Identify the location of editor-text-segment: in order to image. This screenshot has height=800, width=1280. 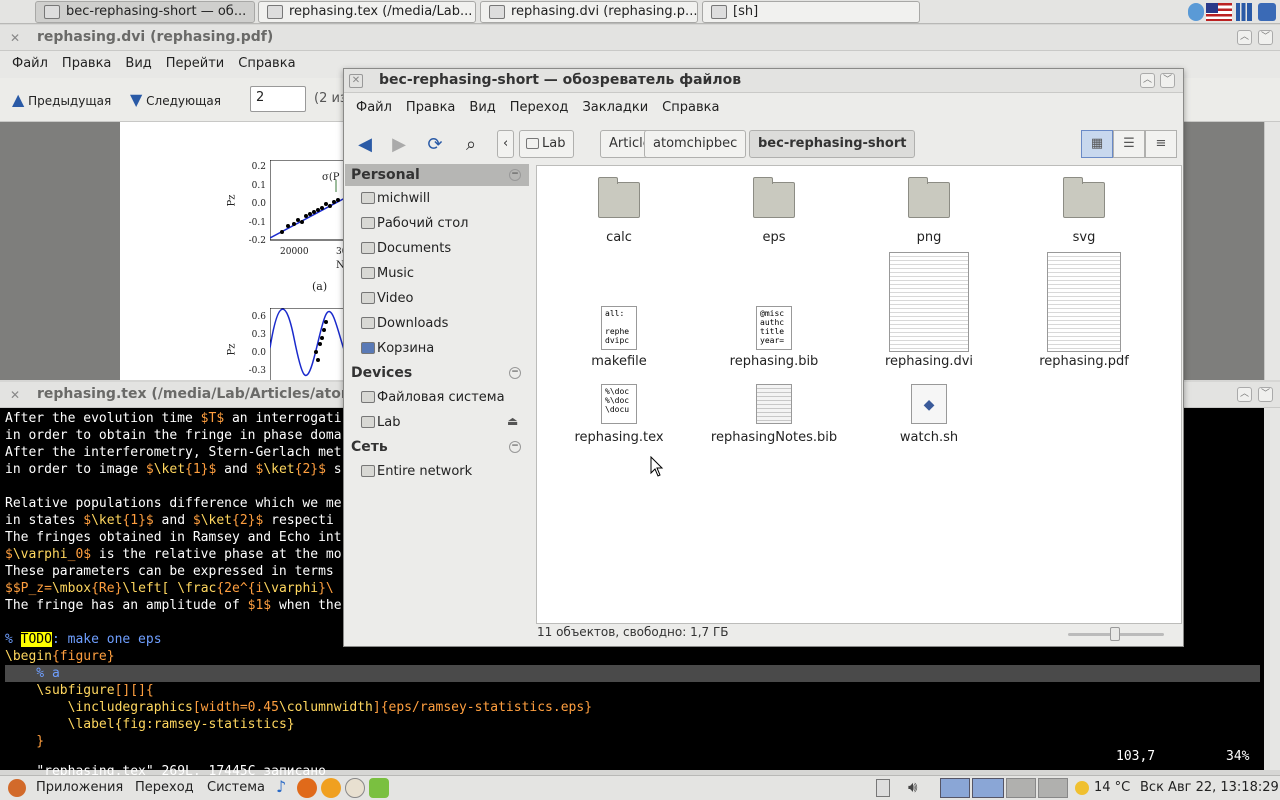
(75, 469).